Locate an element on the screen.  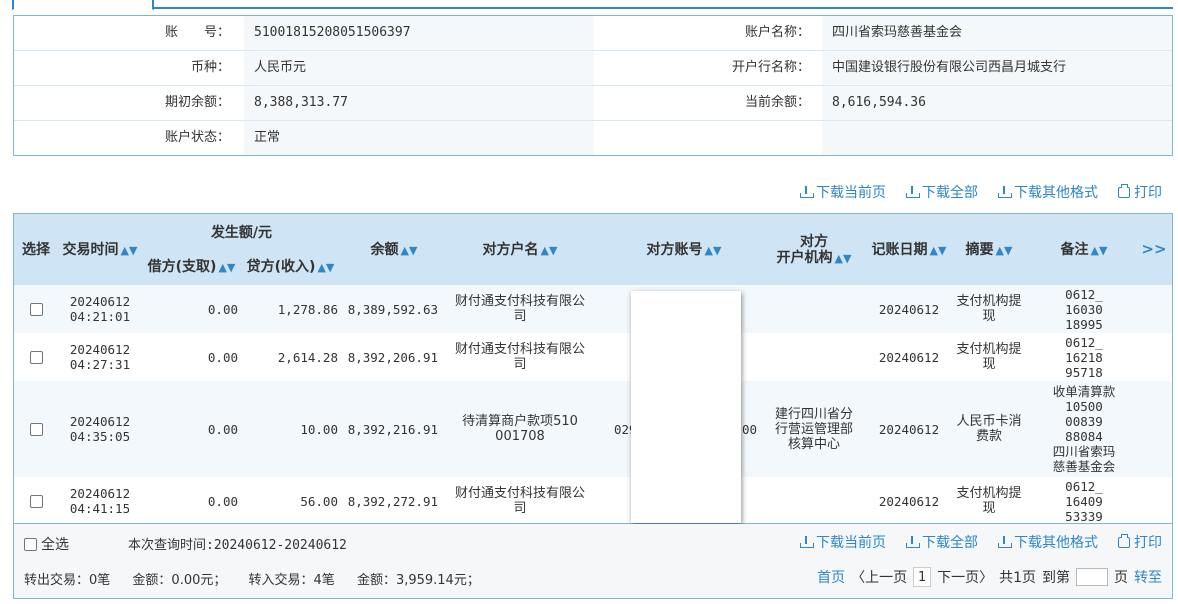
current-page: 1 is located at coordinates (922, 577).